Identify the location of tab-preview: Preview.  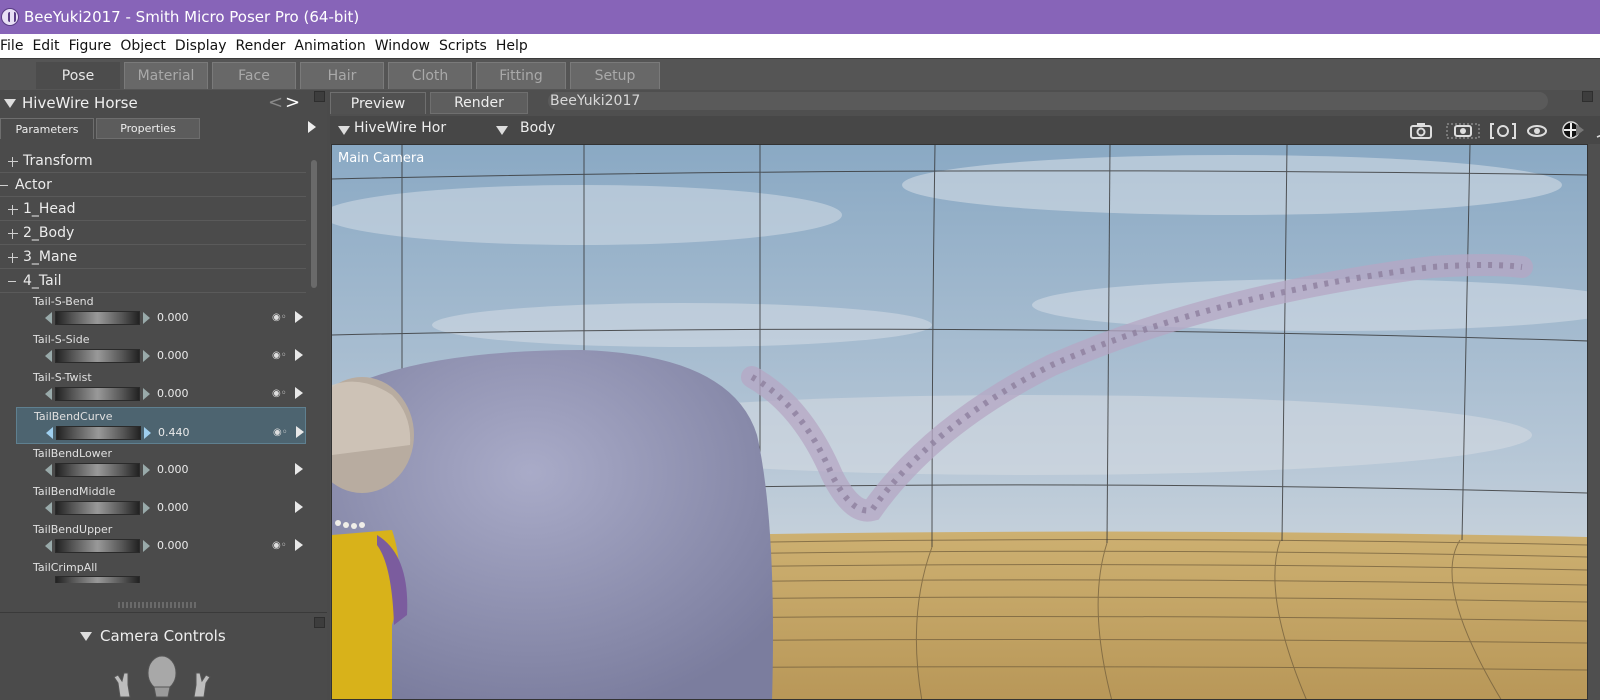
(378, 103).